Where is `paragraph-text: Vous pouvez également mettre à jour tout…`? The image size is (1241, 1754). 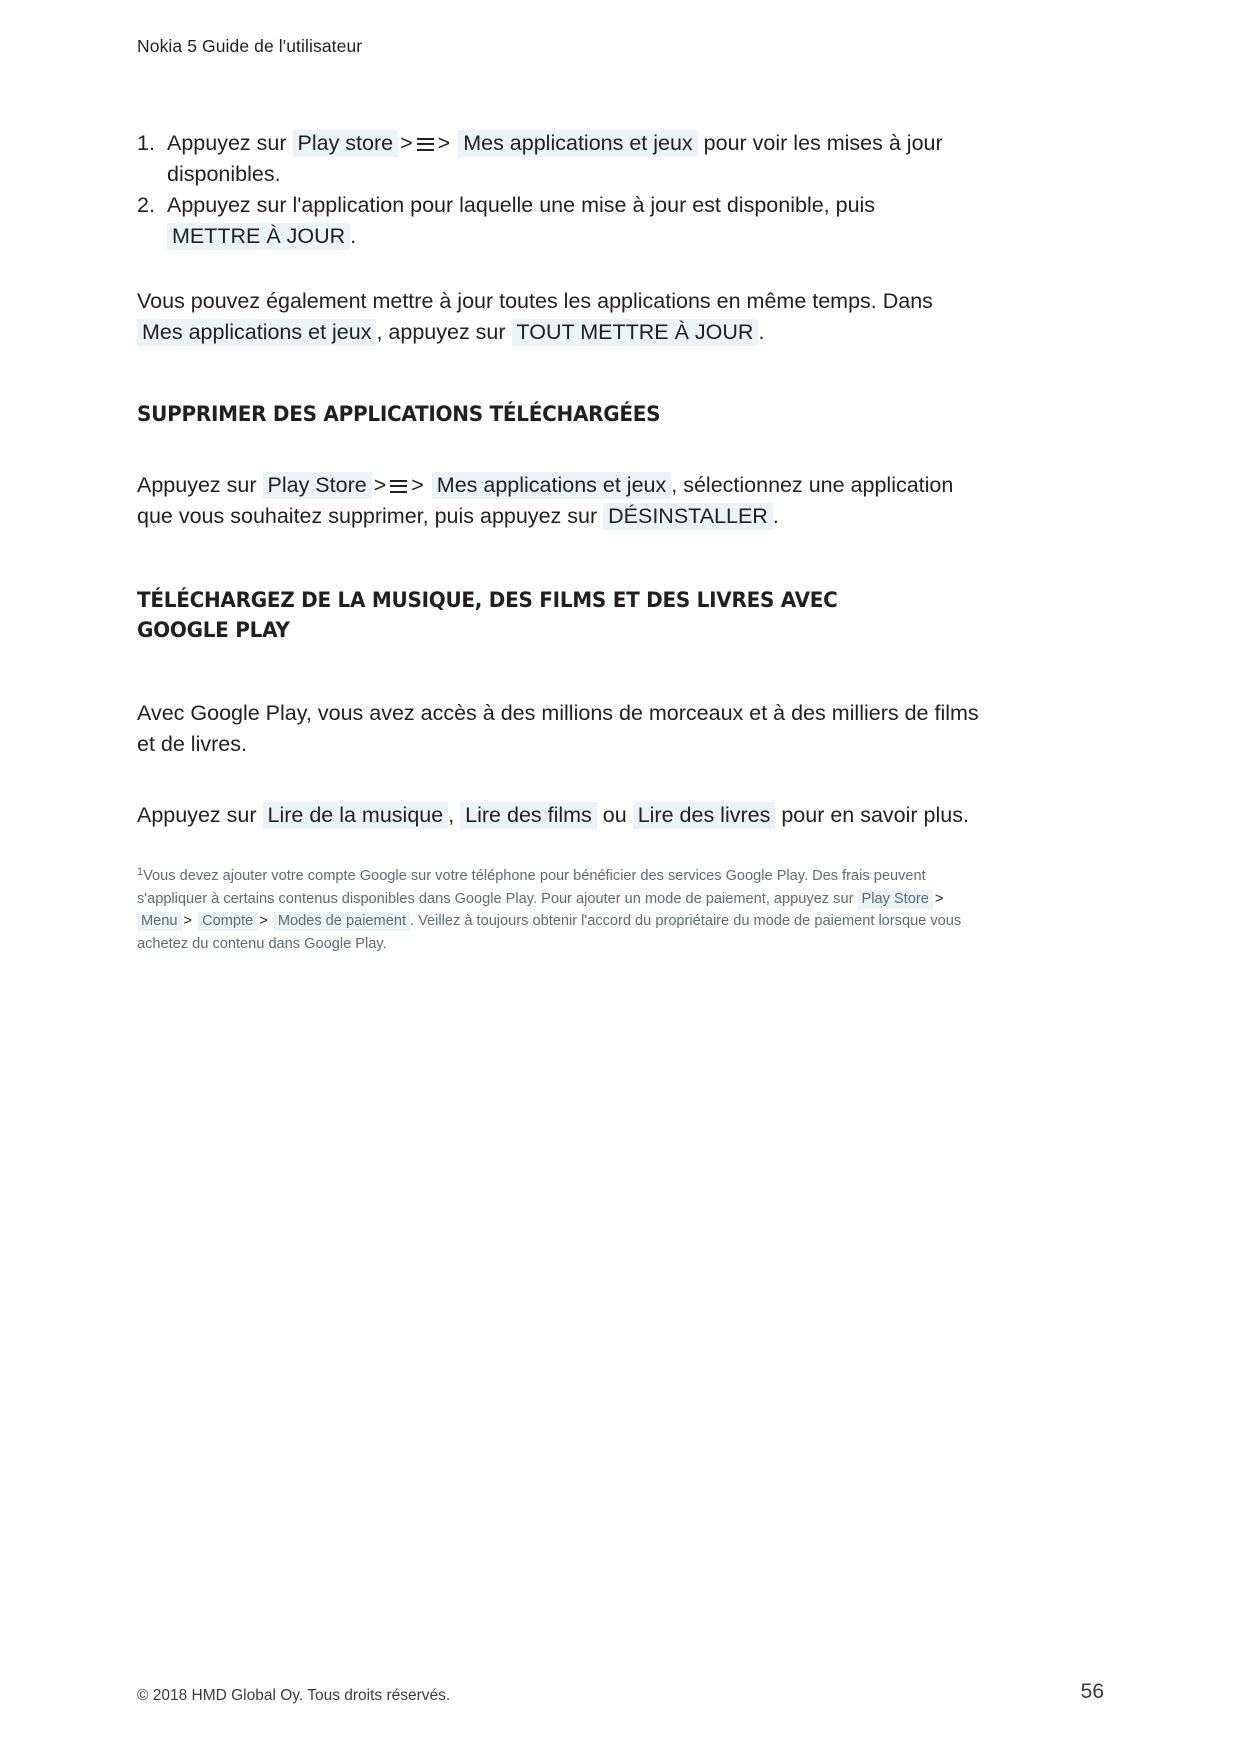 paragraph-text: Vous pouvez également mettre à jour tout… is located at coordinates (535, 301).